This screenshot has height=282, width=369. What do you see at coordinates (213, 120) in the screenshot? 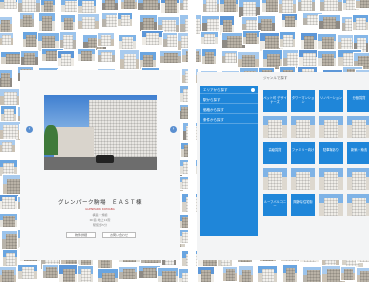
I see `sidebar-item-label: 条件から探す` at bounding box center [213, 120].